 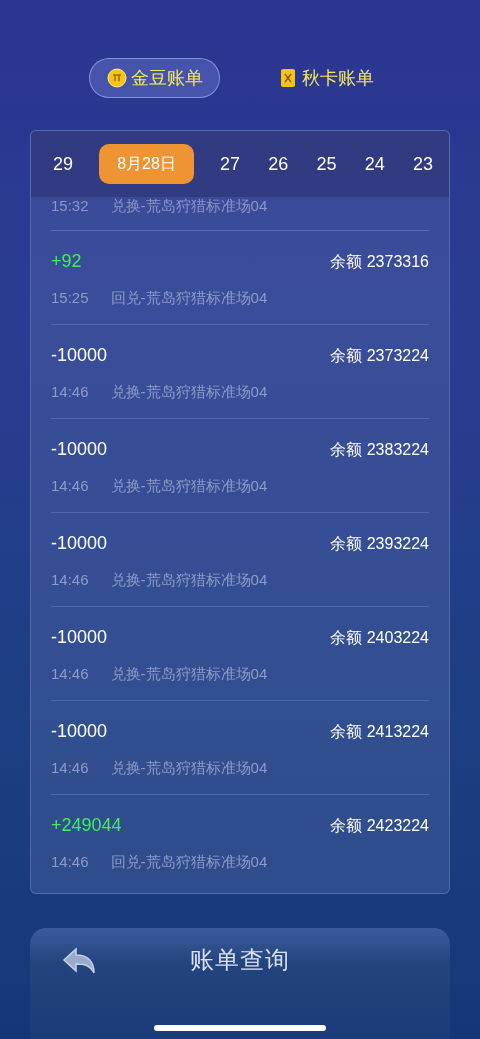 What do you see at coordinates (326, 164) in the screenshot?
I see `date-tab: 25` at bounding box center [326, 164].